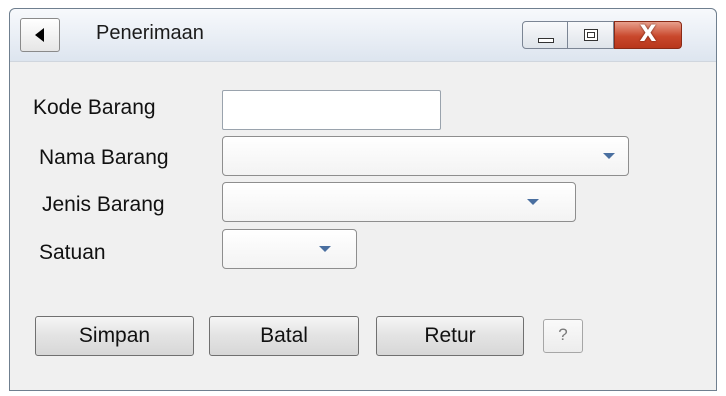 This screenshot has height=396, width=726. I want to click on satuan-label: Satuan, so click(72, 252).